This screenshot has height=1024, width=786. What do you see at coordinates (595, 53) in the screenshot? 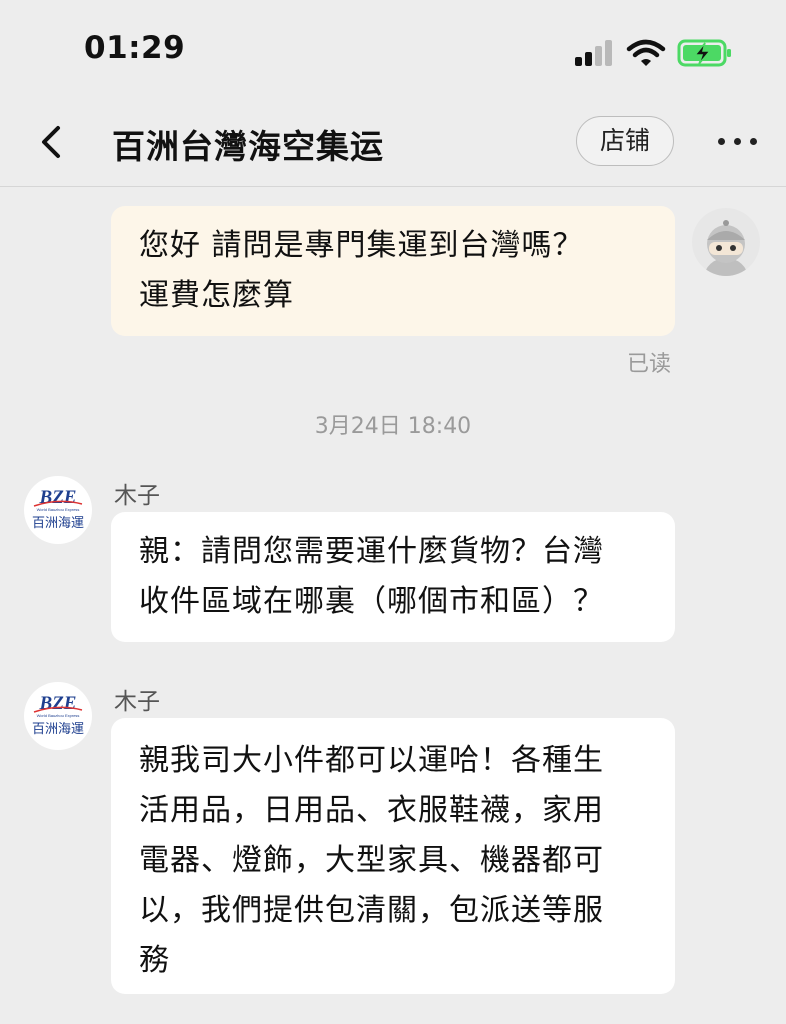
I see `signal-icon` at bounding box center [595, 53].